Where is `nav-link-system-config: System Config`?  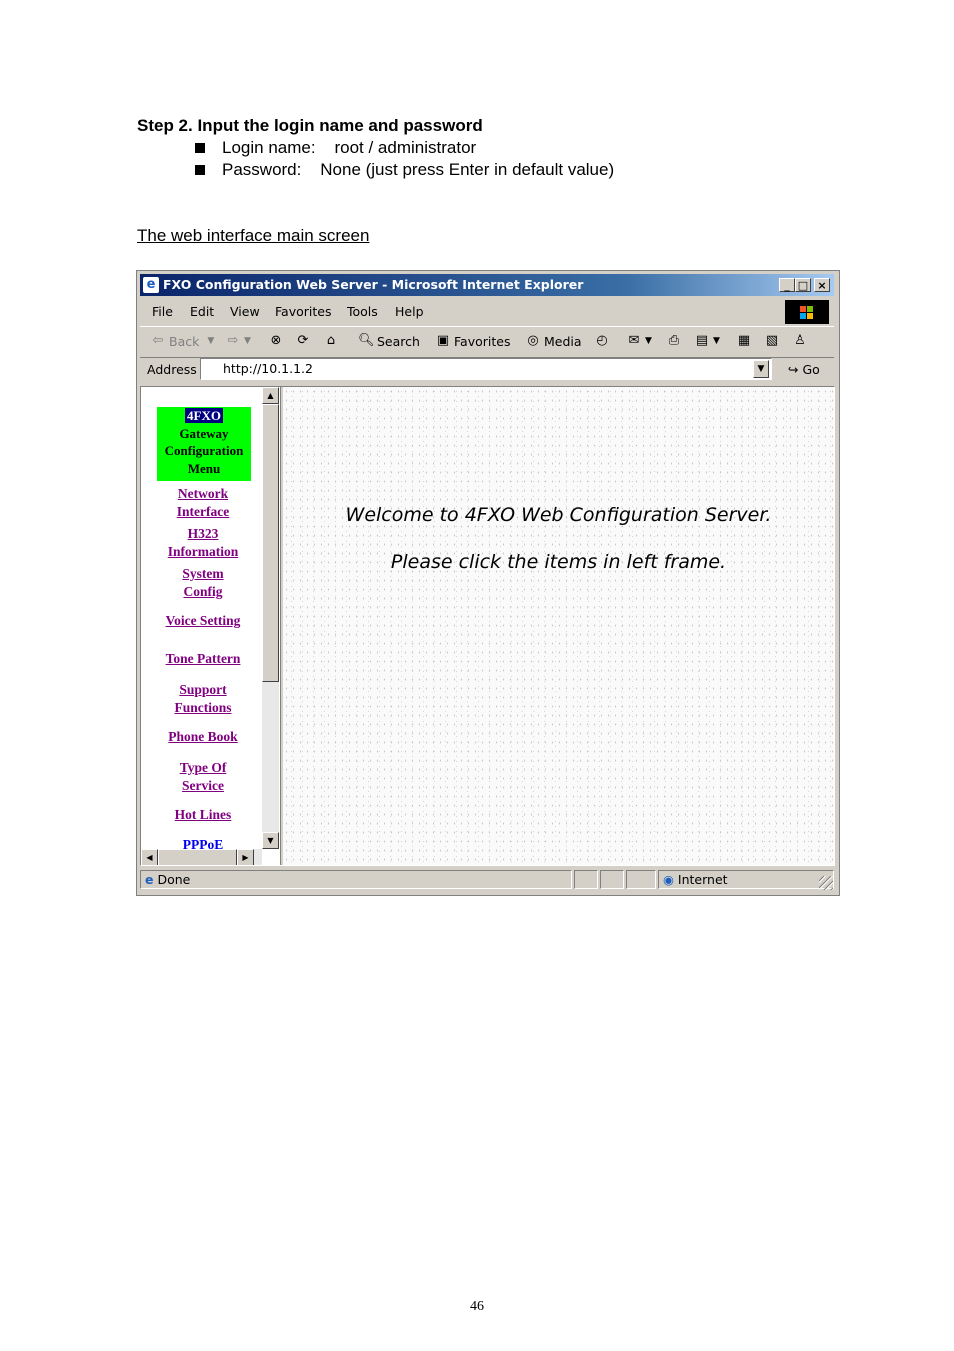
nav-link-system-config: System Config is located at coordinates (203, 582).